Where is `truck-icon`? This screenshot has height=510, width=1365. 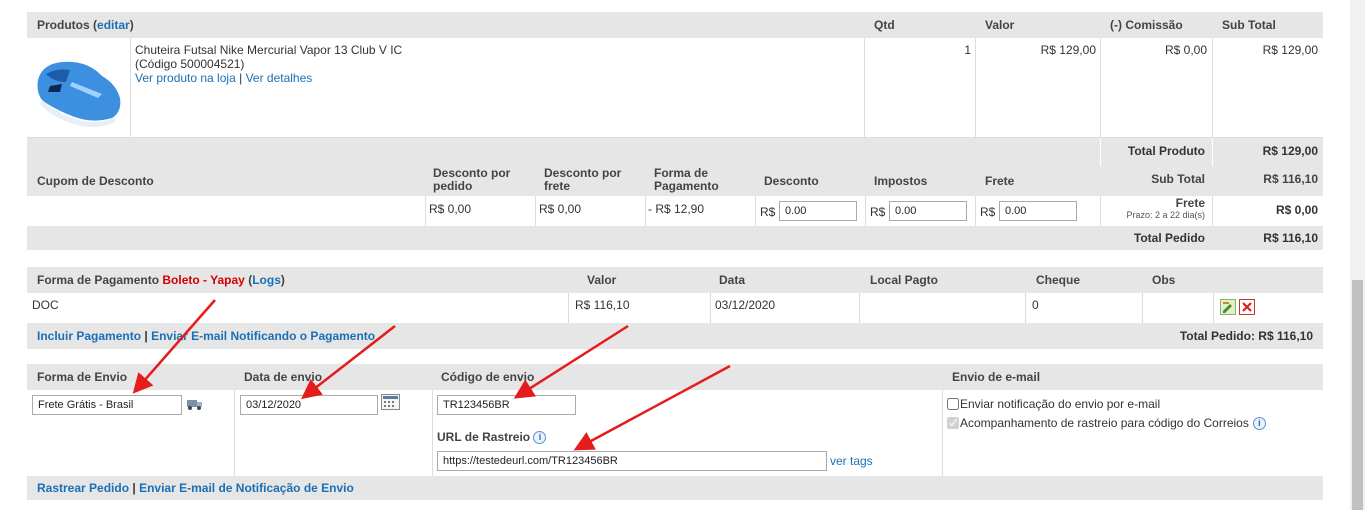 truck-icon is located at coordinates (194, 403).